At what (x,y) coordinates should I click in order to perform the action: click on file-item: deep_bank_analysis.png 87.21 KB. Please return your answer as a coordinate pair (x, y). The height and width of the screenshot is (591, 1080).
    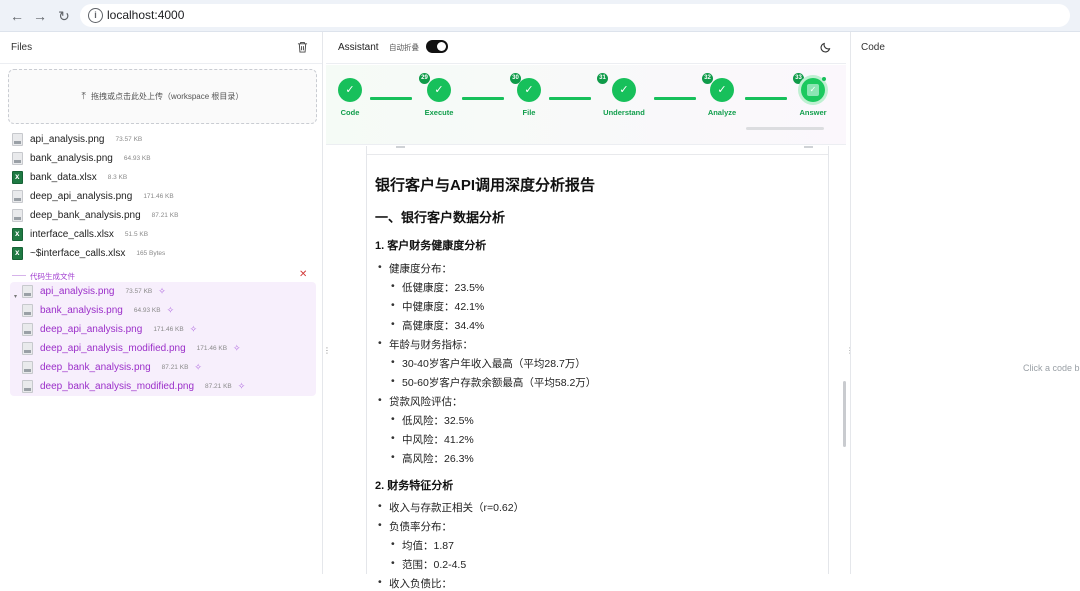
    Looking at the image, I should click on (95, 215).